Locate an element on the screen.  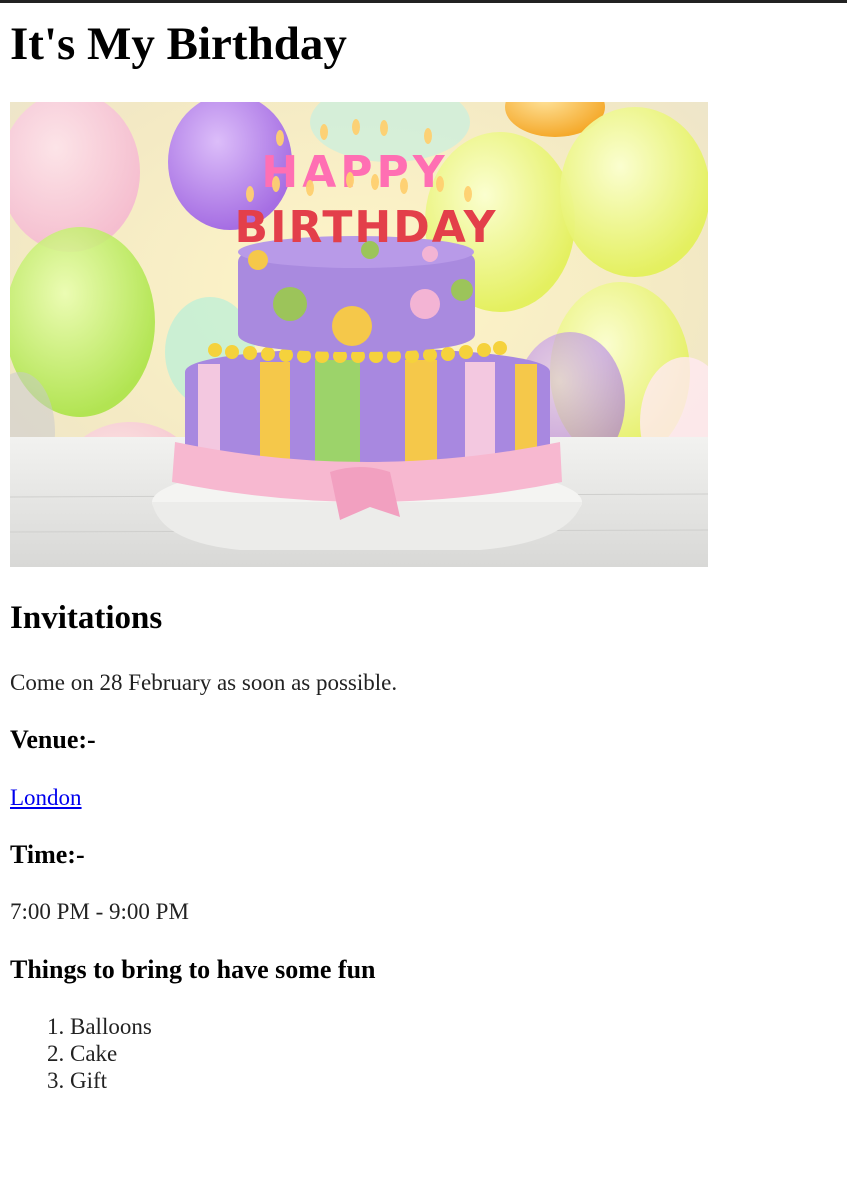
list-item: Balloons is located at coordinates (111, 1026).